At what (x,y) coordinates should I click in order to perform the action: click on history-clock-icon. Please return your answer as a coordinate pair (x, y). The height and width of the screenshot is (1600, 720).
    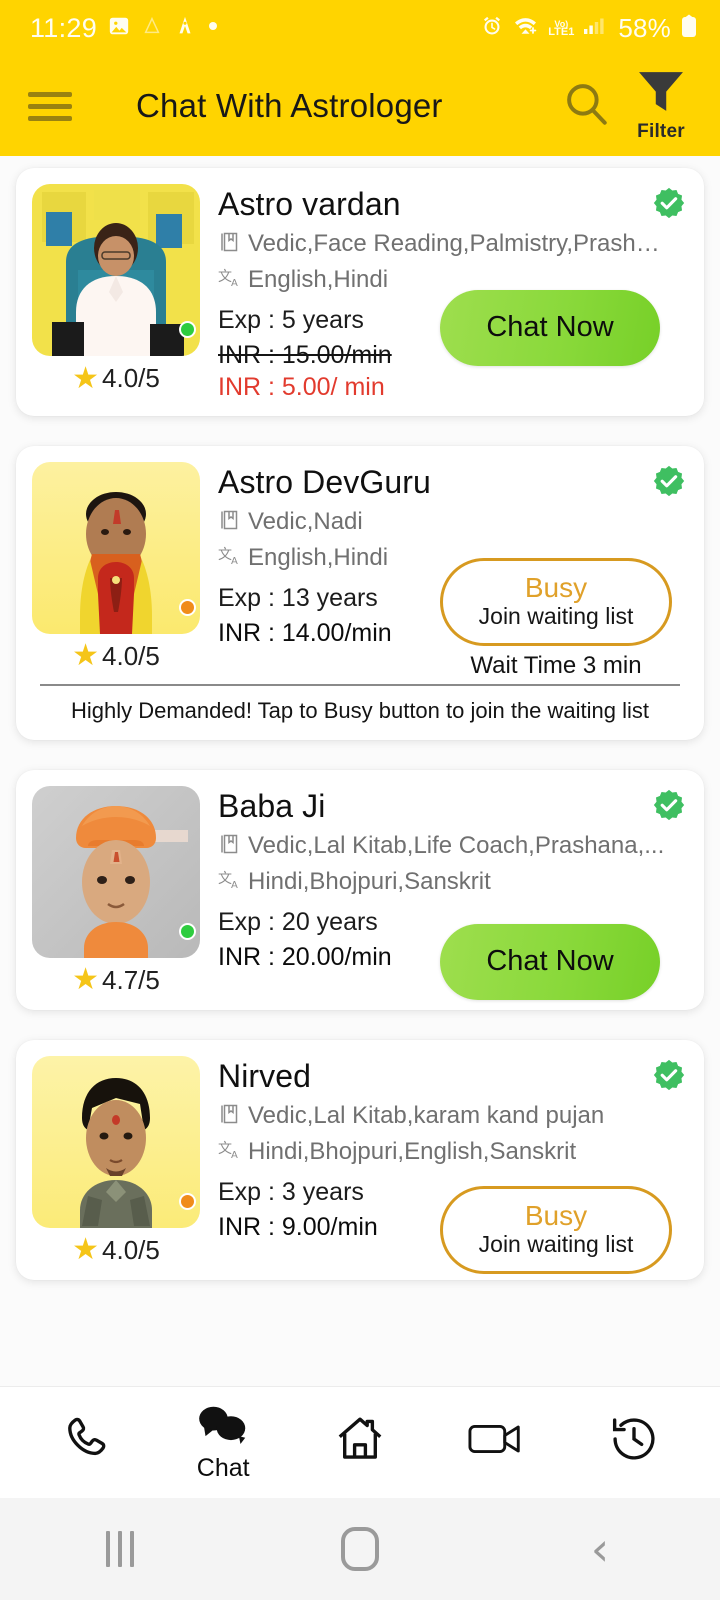
    Looking at the image, I should click on (634, 1441).